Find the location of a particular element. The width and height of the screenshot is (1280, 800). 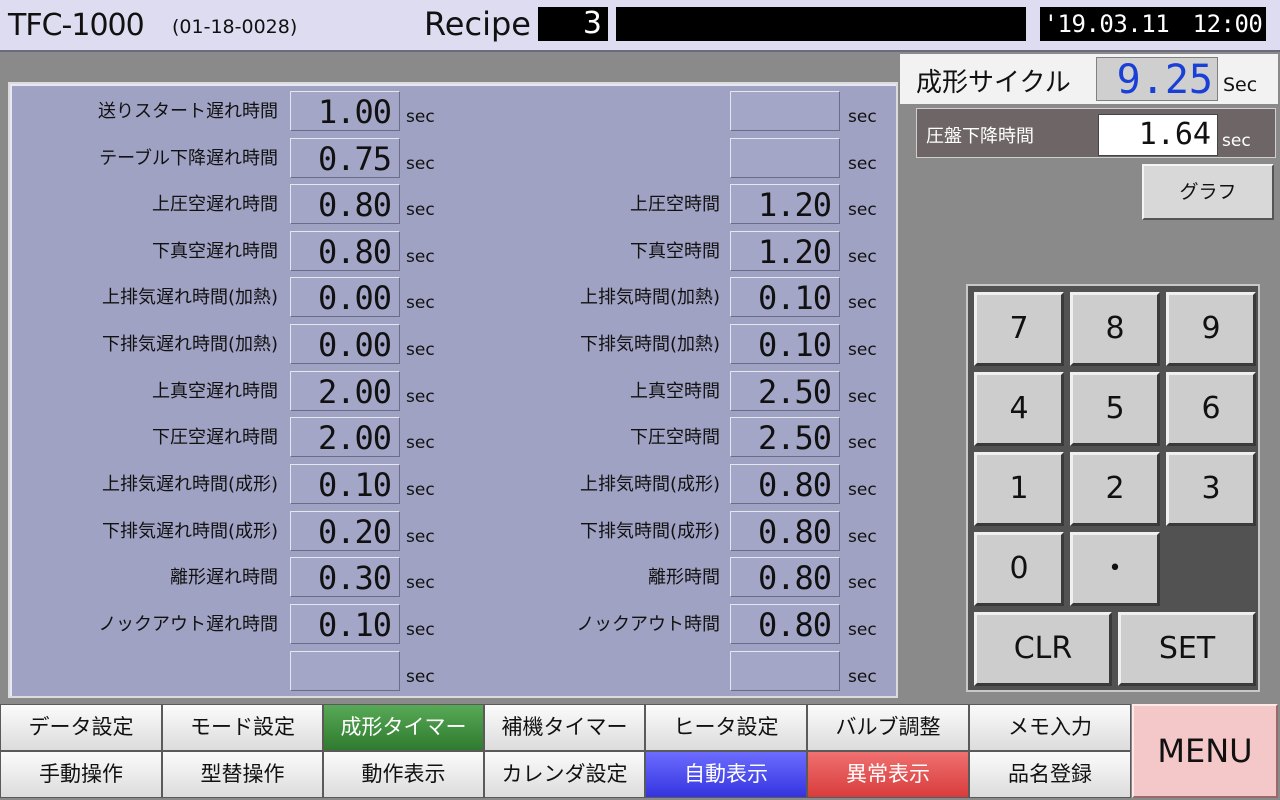

nav-auto-display: 自動表示 is located at coordinates (726, 774).